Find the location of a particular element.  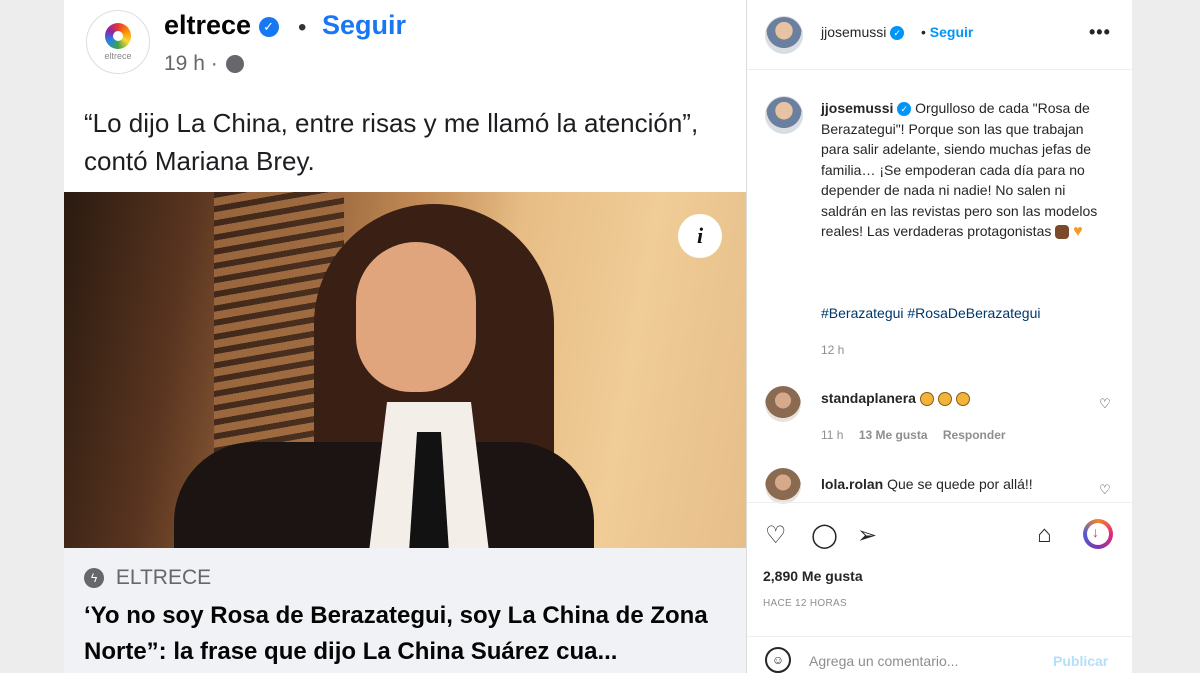

username-row: jjosemussi ✓ is located at coordinates (863, 32).